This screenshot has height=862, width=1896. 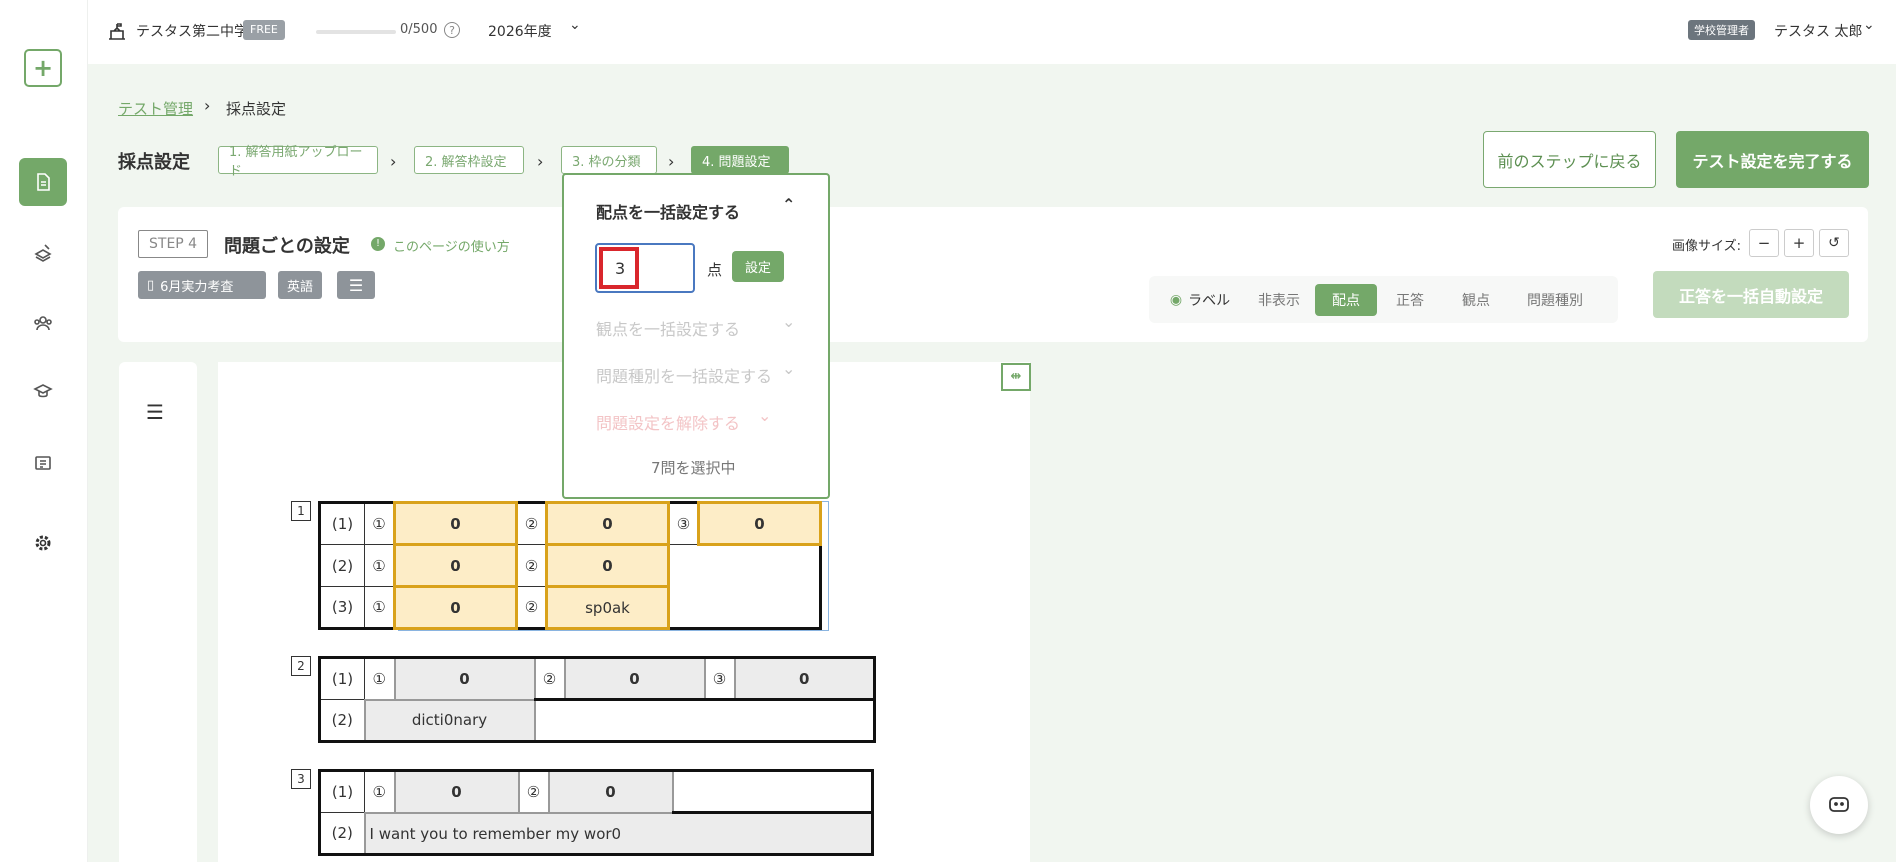 I want to click on user-menu-chevron-icon: ⌄, so click(x=1869, y=25).